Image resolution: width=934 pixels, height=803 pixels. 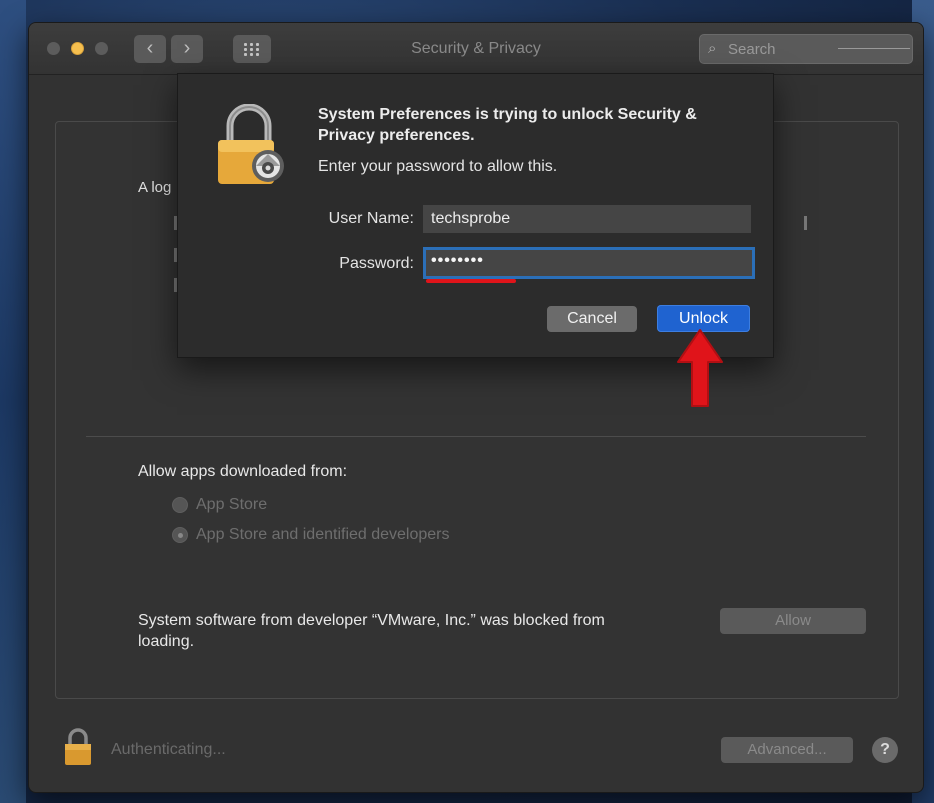 I want to click on arrow-up-icon, so click(x=700, y=371).